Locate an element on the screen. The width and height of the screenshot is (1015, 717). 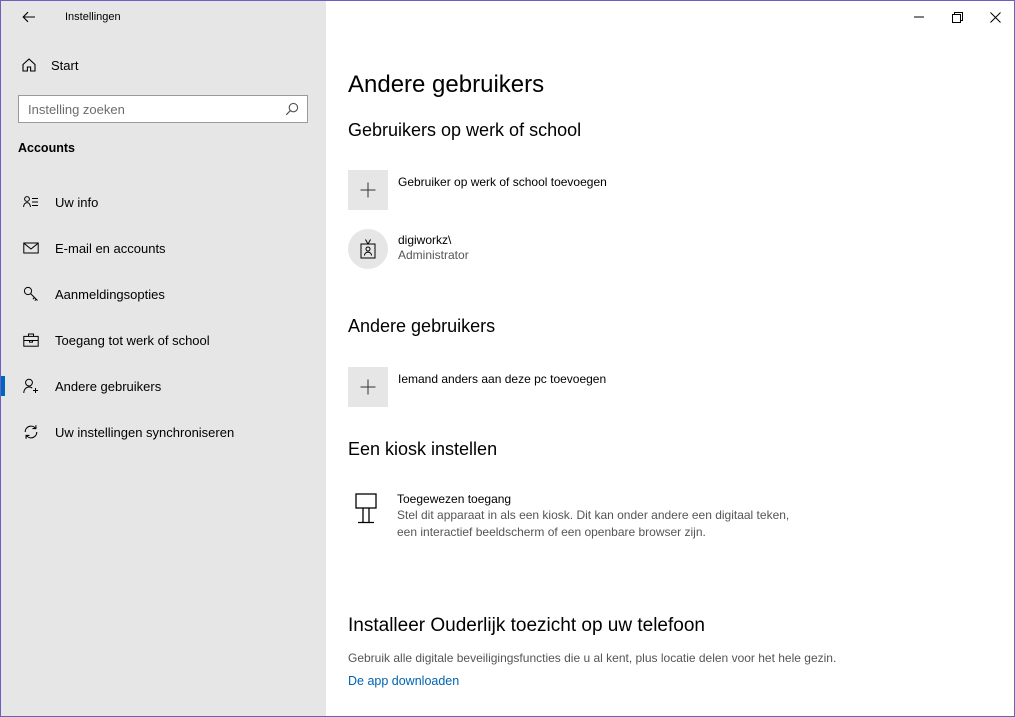
avatar is located at coordinates (368, 249).